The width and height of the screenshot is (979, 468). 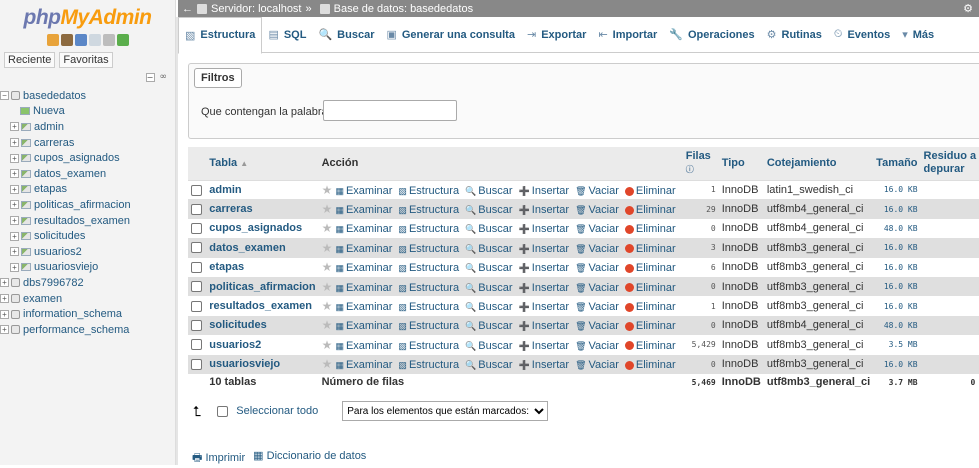 What do you see at coordinates (262, 209) in the screenshot?
I see `table-name: carreras` at bounding box center [262, 209].